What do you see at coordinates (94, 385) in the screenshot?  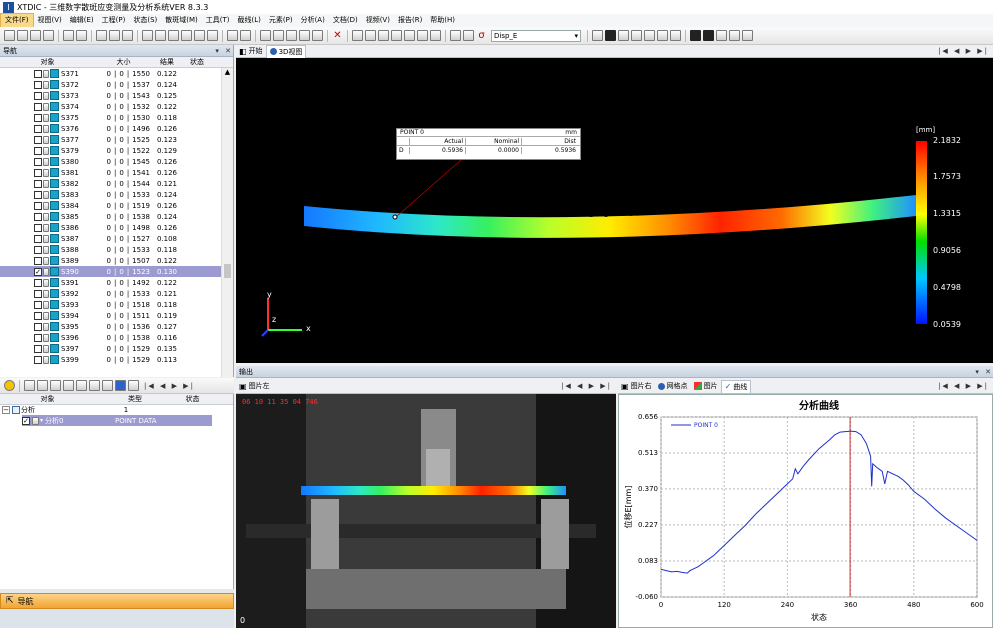 I see `camera-icon` at bounding box center [94, 385].